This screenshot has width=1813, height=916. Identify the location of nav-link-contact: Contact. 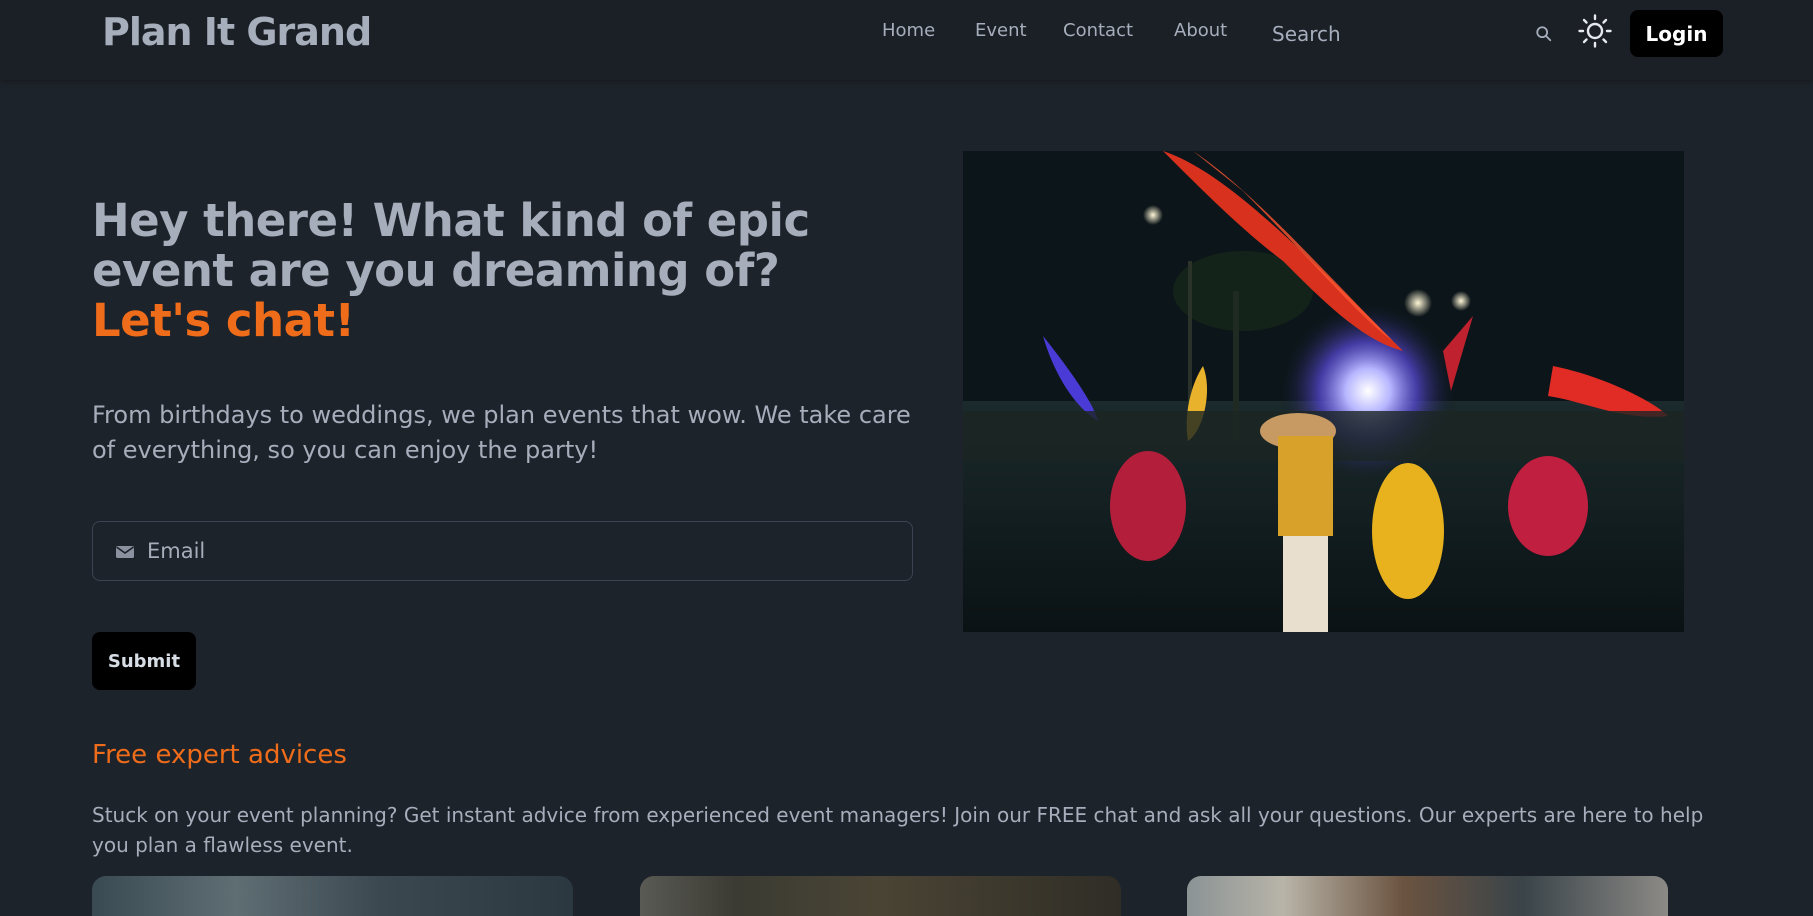
(1098, 30).